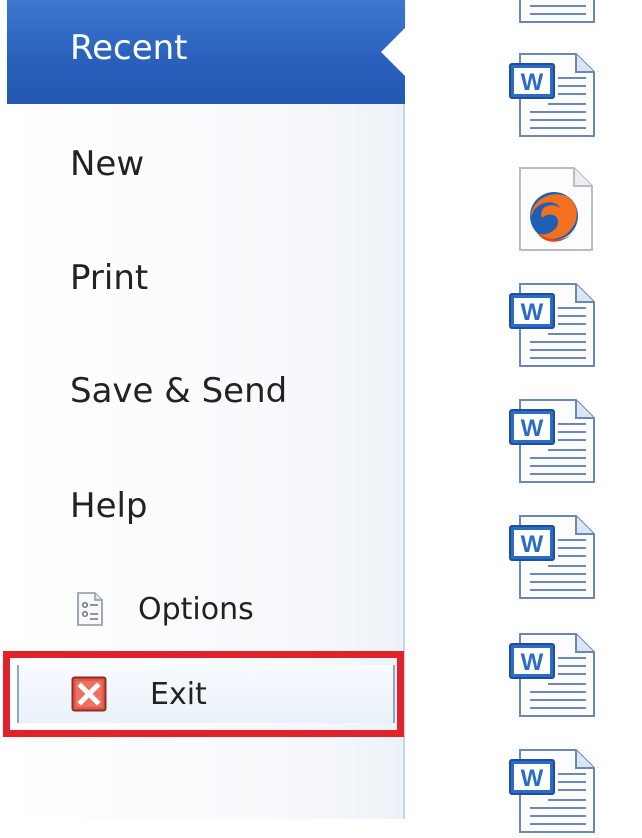  I want to click on menu-item-label: Save & Send, so click(179, 391).